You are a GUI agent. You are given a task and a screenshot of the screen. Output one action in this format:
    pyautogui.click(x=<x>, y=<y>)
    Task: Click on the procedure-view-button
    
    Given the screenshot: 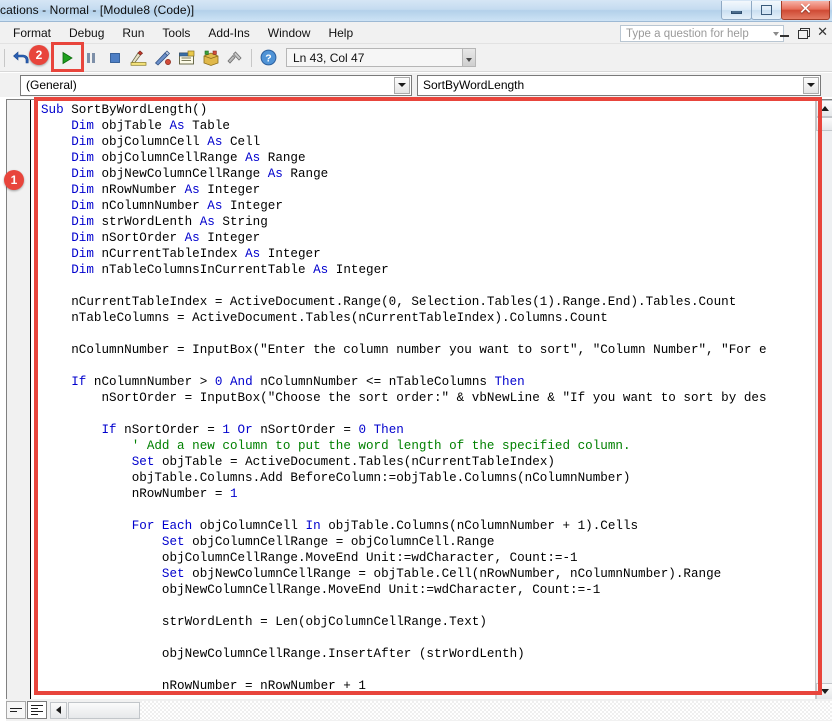 What is the action you would take?
    pyautogui.click(x=16, y=710)
    